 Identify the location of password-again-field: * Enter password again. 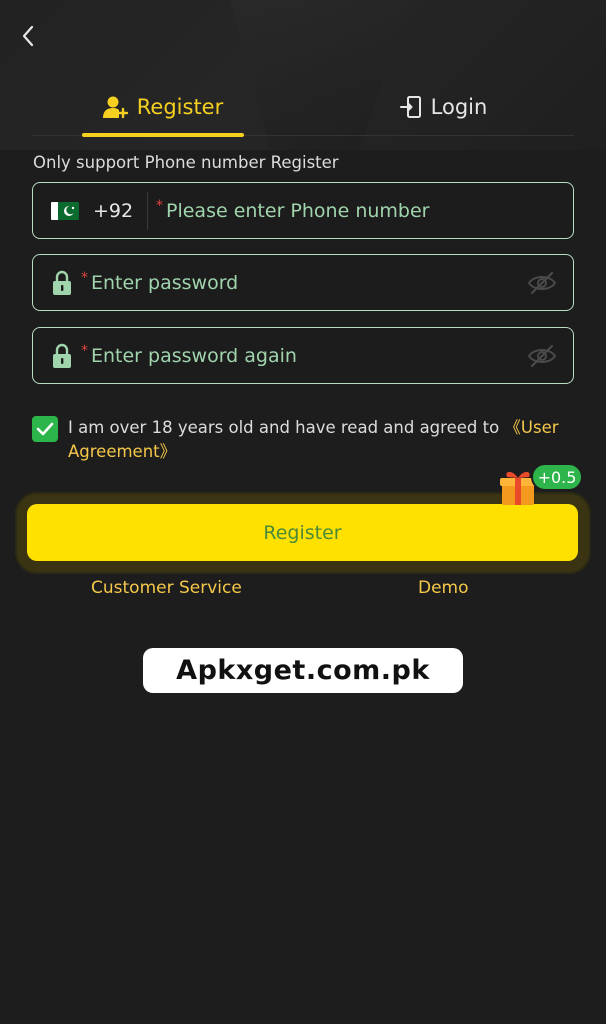
(303, 355).